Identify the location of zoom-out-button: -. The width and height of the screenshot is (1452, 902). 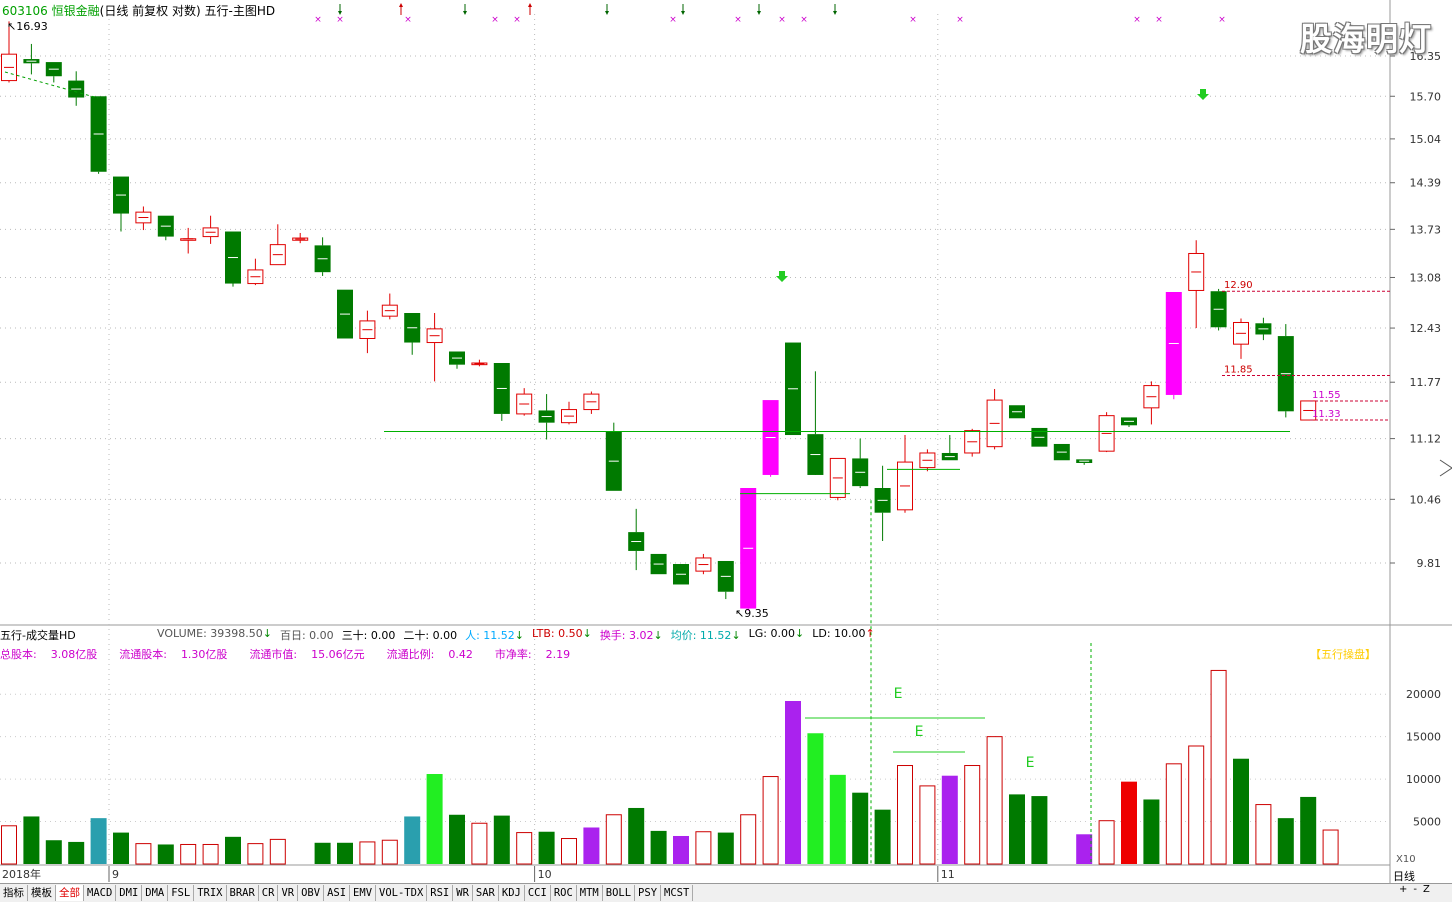
(1415, 889).